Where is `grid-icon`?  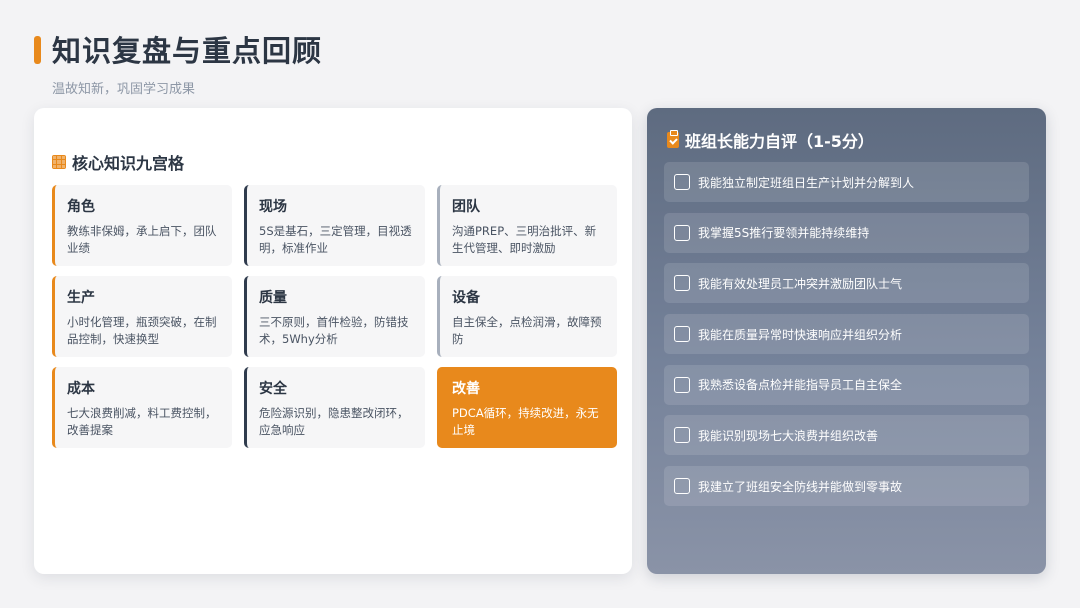
grid-icon is located at coordinates (59, 162).